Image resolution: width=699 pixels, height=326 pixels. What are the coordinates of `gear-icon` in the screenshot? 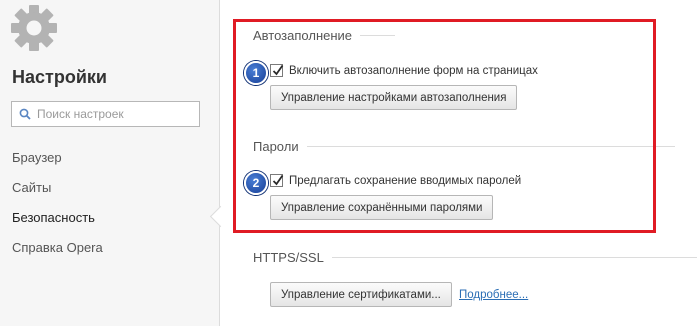 It's located at (34, 28).